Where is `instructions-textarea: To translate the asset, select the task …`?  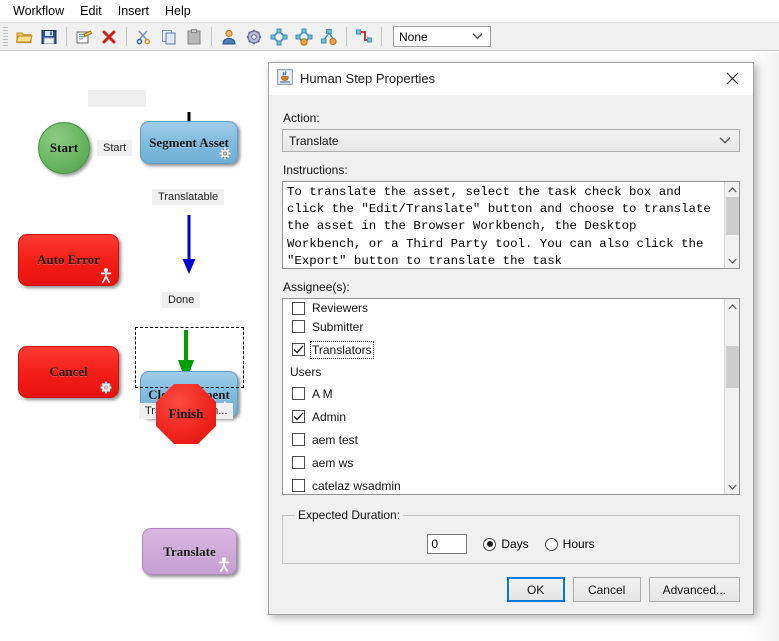 instructions-textarea: To translate the asset, select the task … is located at coordinates (511, 225).